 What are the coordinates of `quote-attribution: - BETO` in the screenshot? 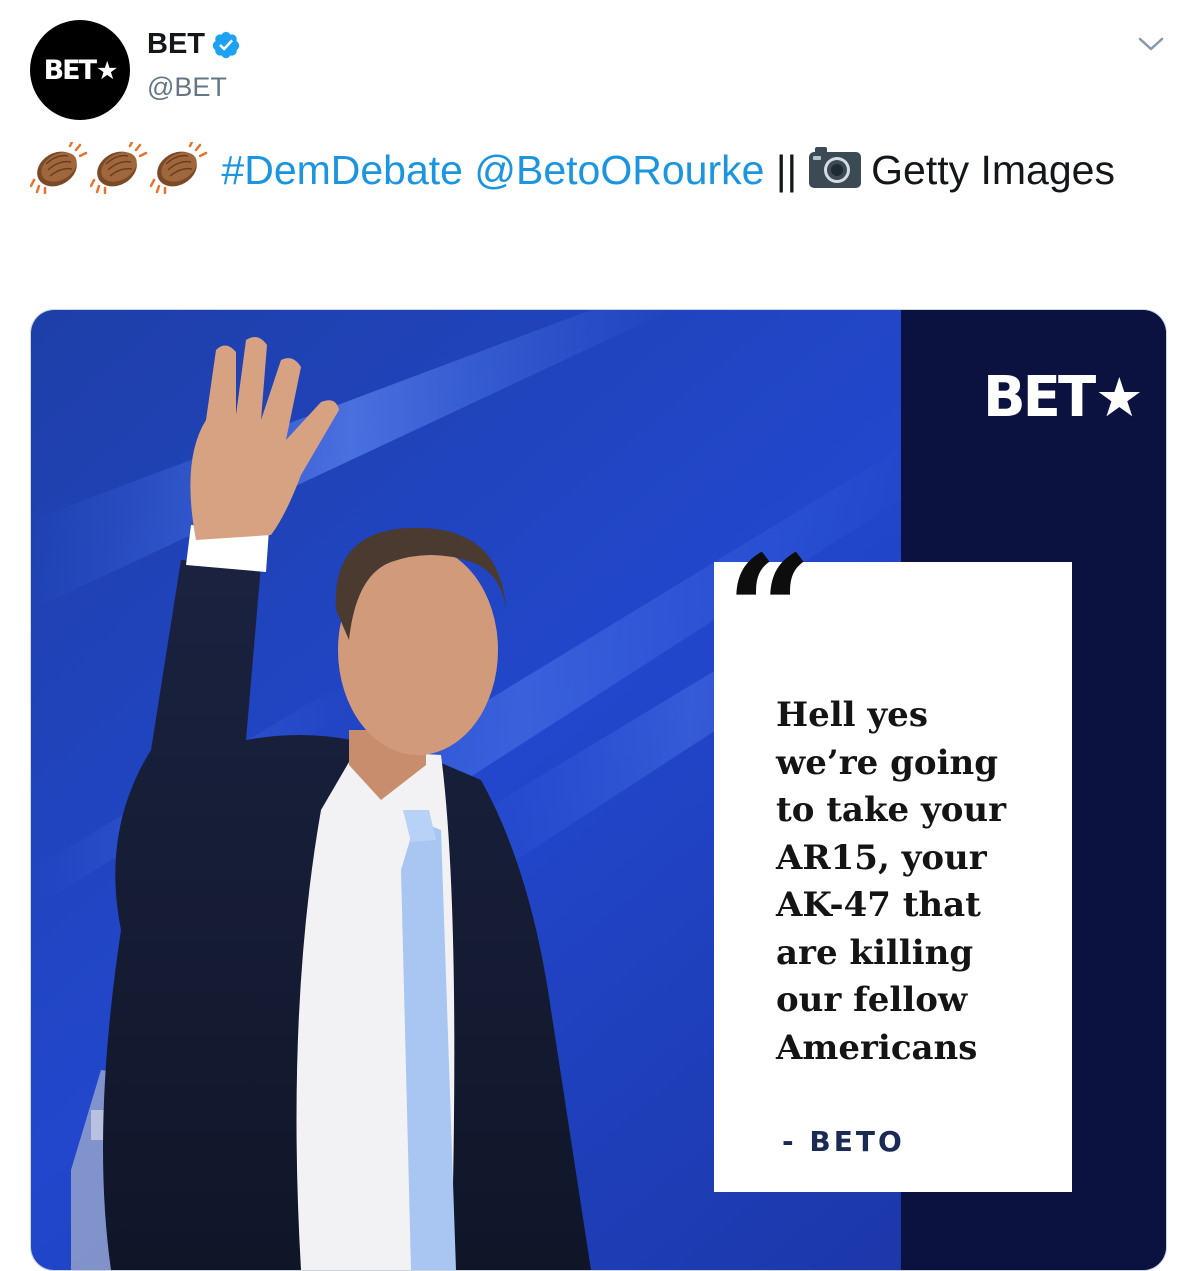 It's located at (843, 1141).